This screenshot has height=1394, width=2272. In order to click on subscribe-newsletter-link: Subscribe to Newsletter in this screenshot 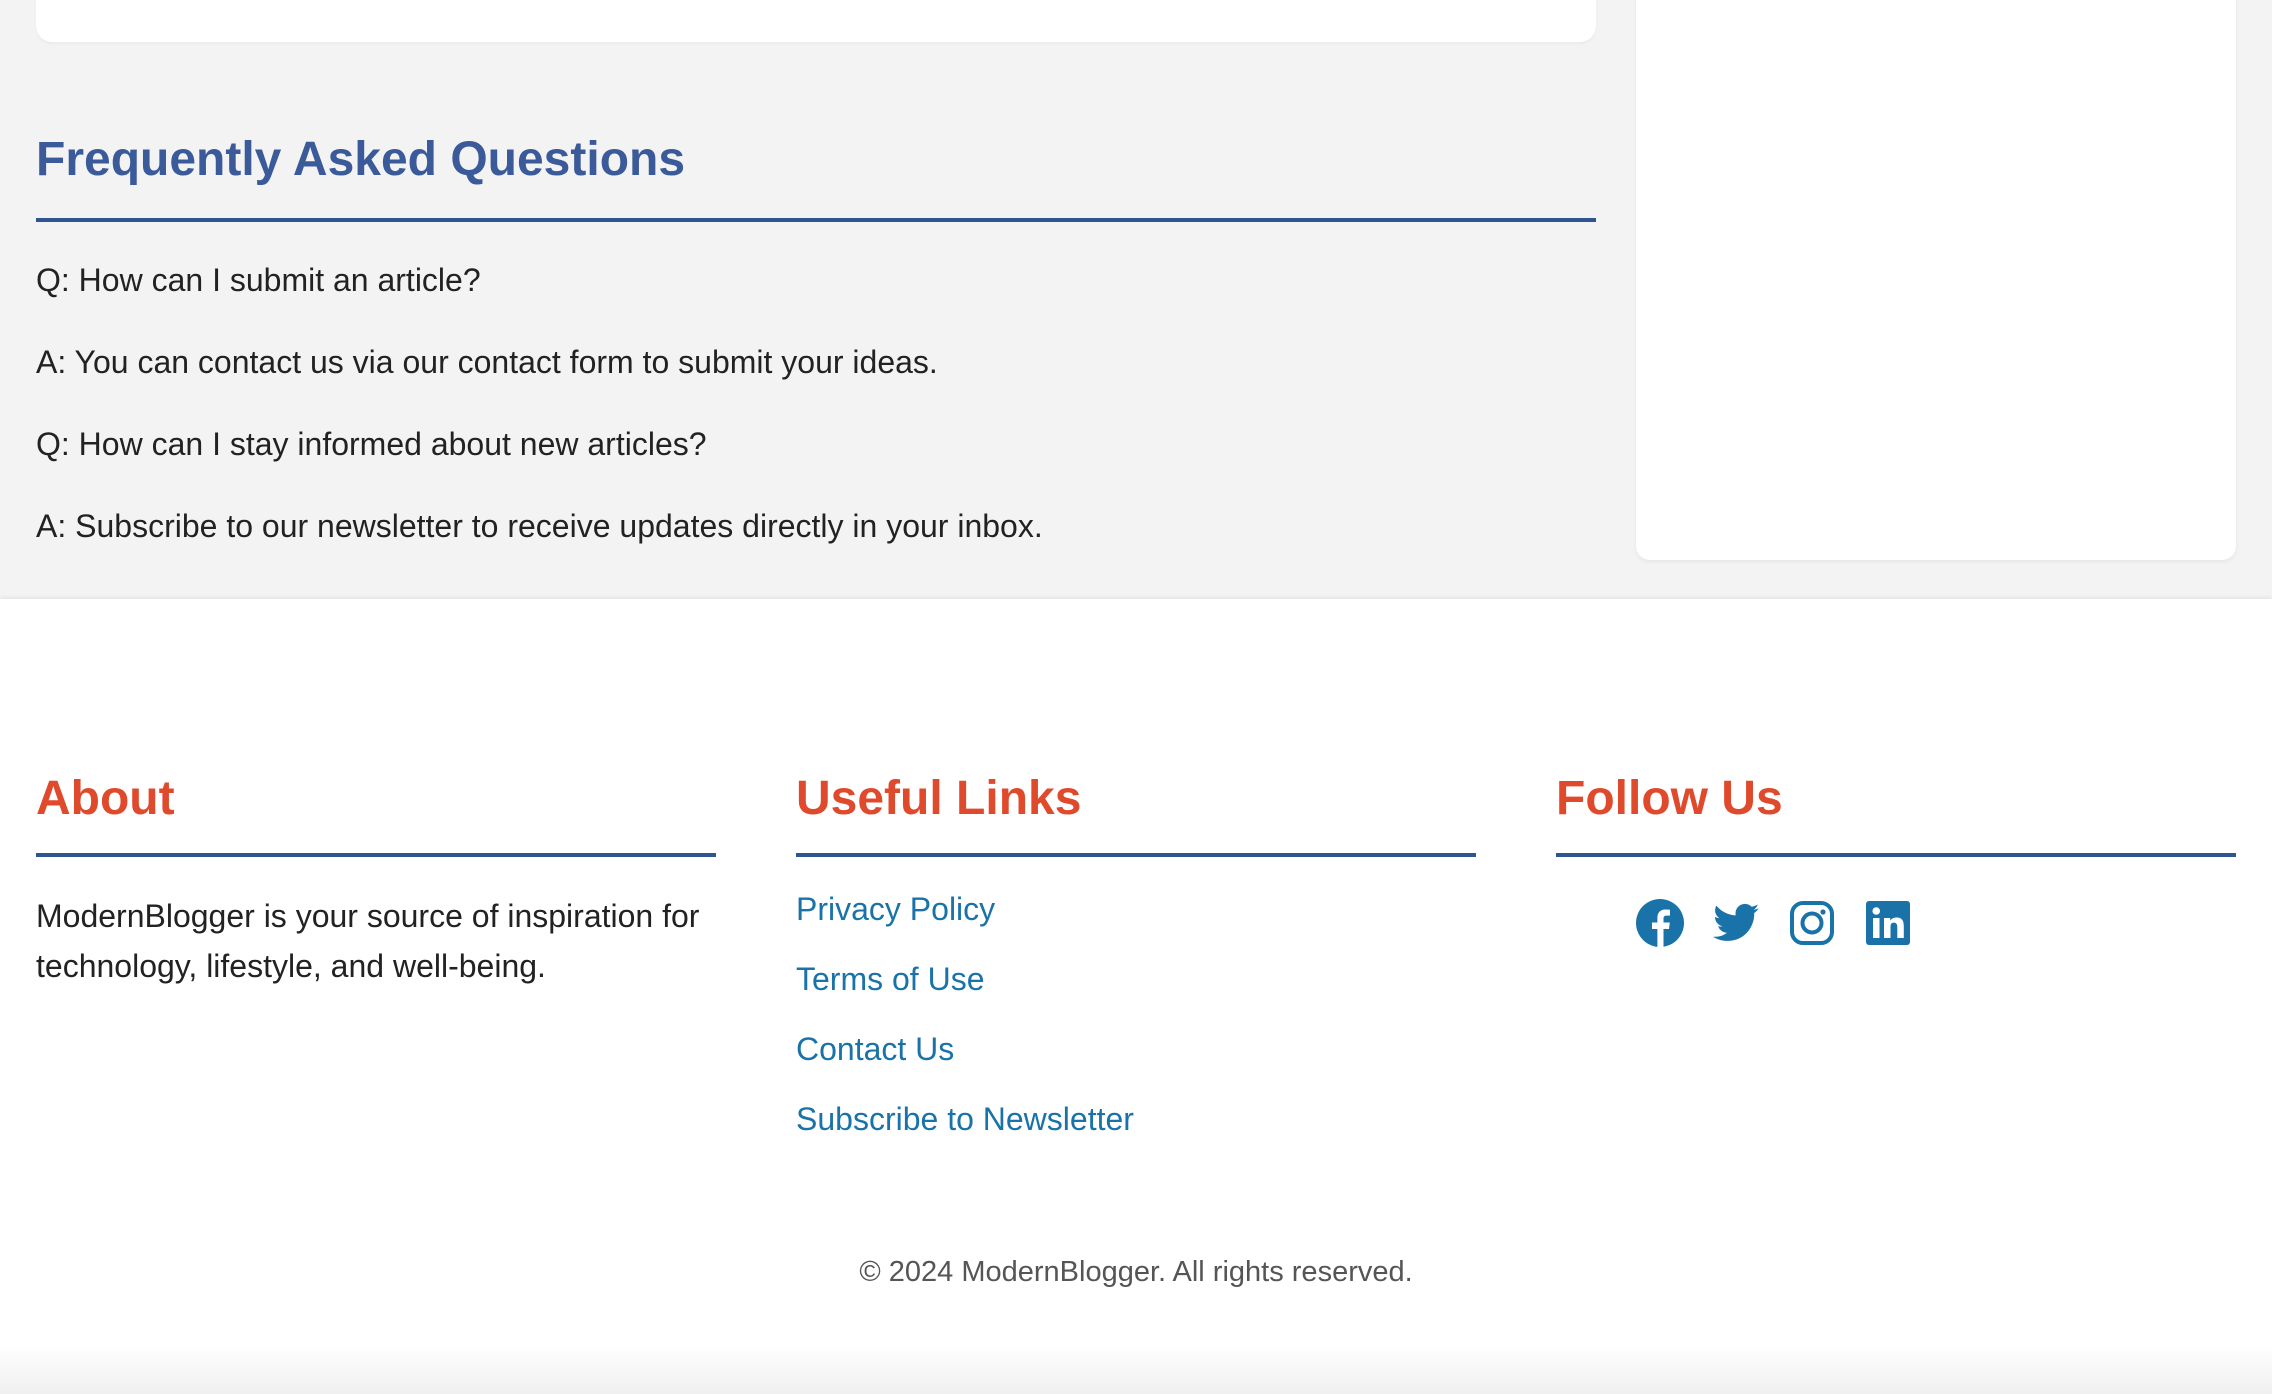, I will do `click(965, 1119)`.